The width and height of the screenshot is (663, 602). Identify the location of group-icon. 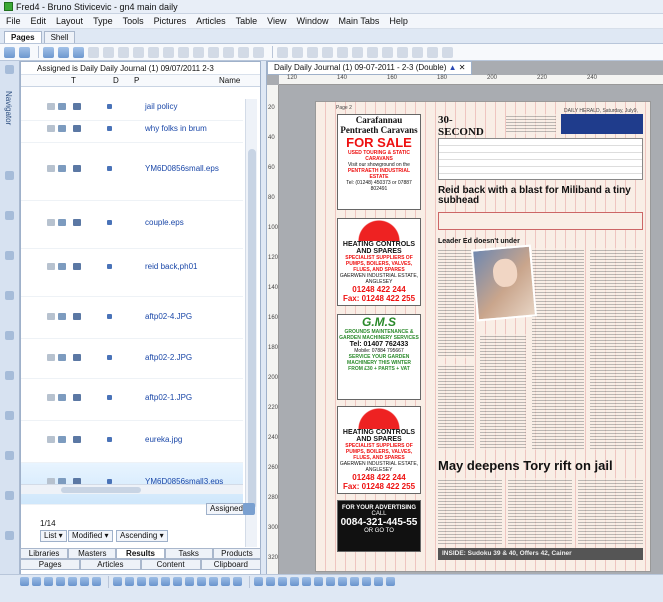
(243, 52).